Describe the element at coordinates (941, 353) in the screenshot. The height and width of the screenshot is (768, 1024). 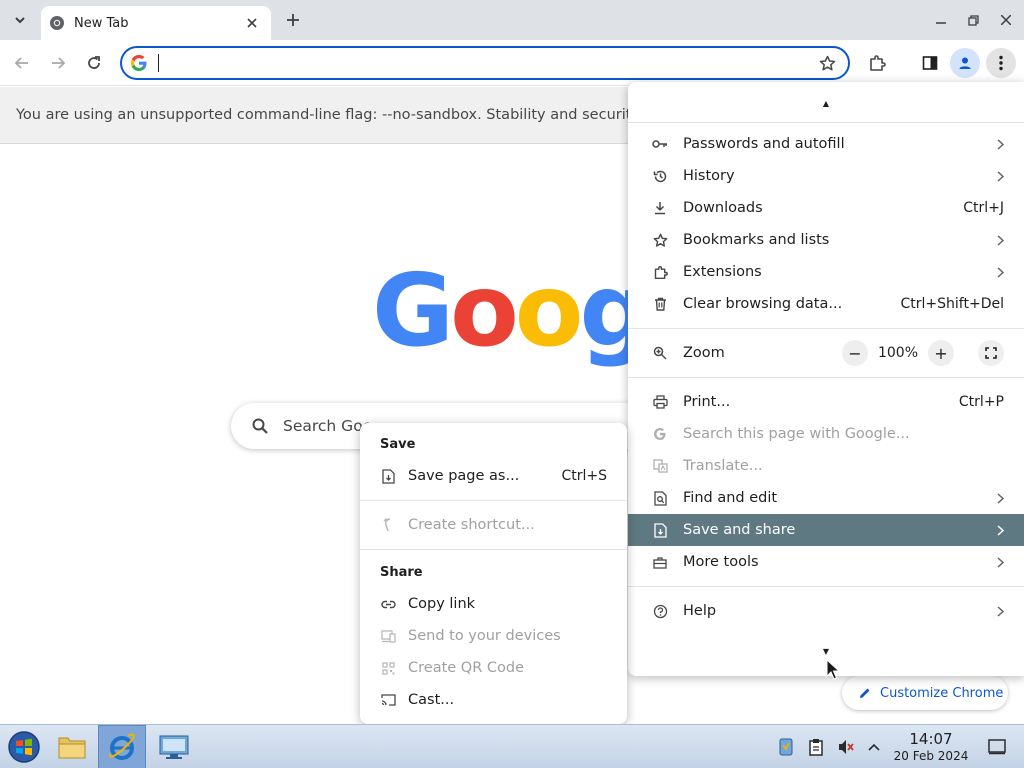
I see `zoom-in-button: +` at that location.